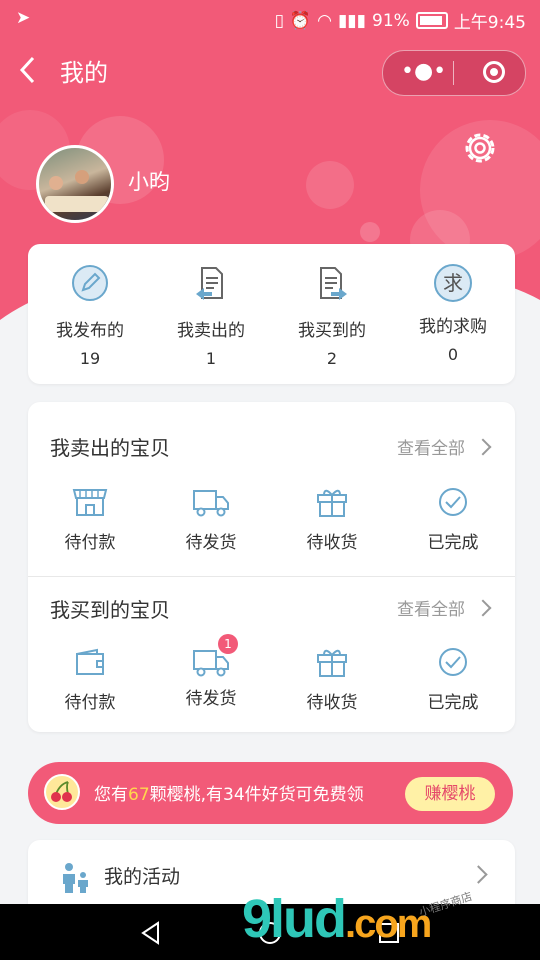 Image resolution: width=540 pixels, height=960 pixels. I want to click on location-icon: ➤, so click(23, 18).